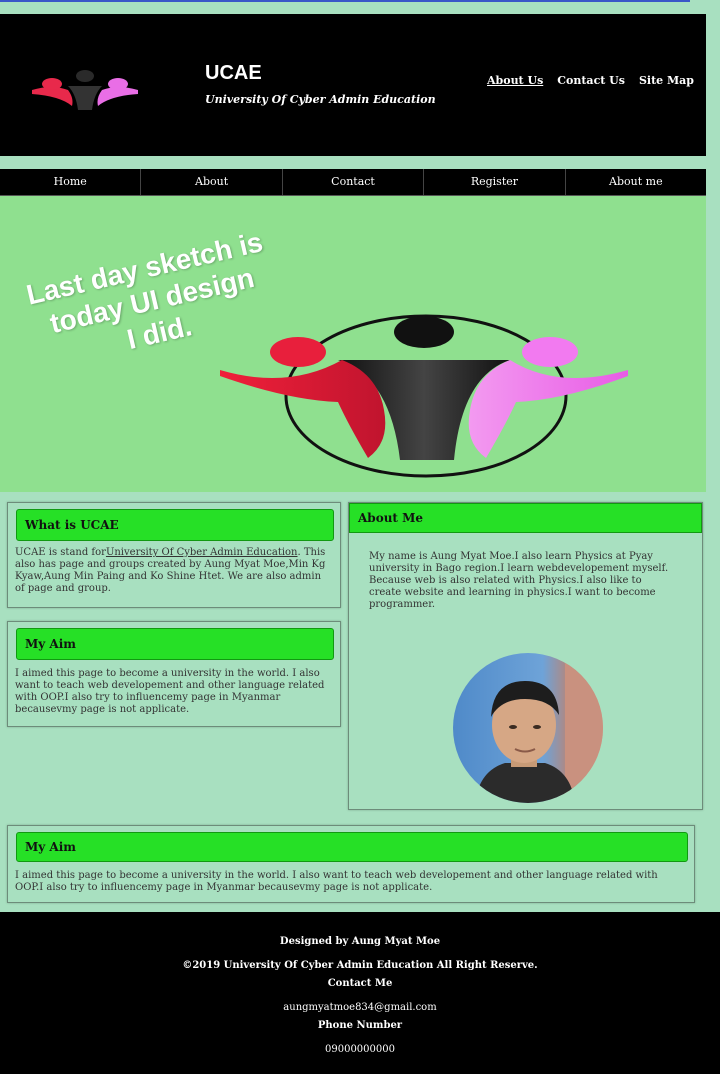 The width and height of the screenshot is (720, 1074). Describe the element at coordinates (345, 1) in the screenshot. I see `top-border-line` at that location.